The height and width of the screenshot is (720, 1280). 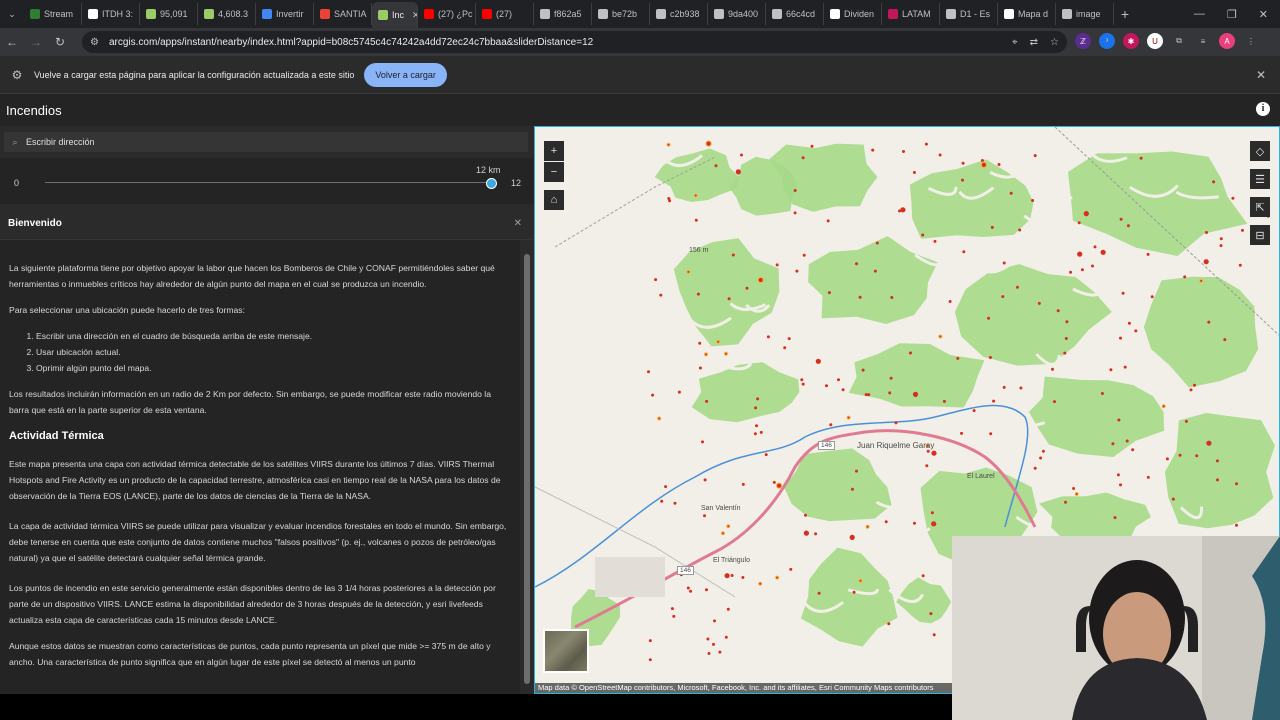 I want to click on scrollbar-thumb, so click(x=527, y=469).